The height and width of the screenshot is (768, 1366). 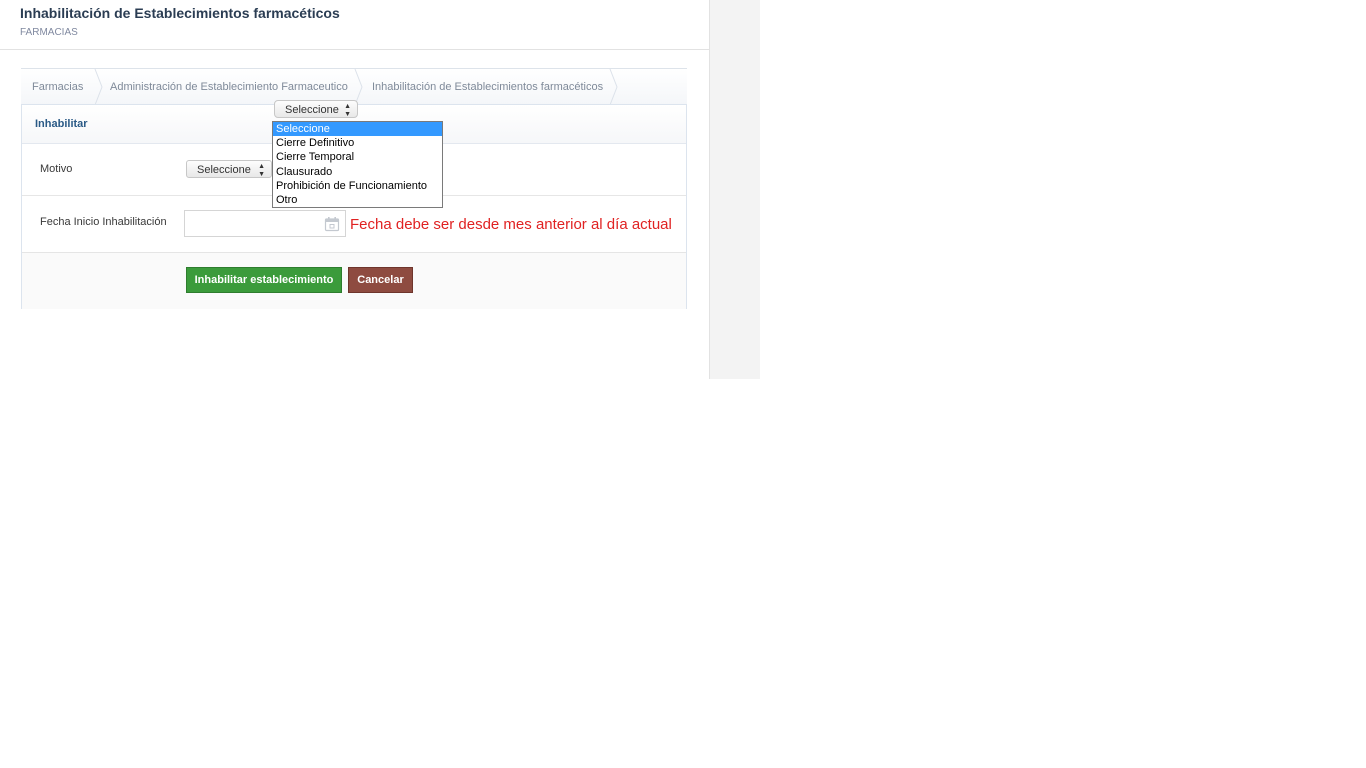 I want to click on motivo-label: Motivo, so click(x=56, y=169).